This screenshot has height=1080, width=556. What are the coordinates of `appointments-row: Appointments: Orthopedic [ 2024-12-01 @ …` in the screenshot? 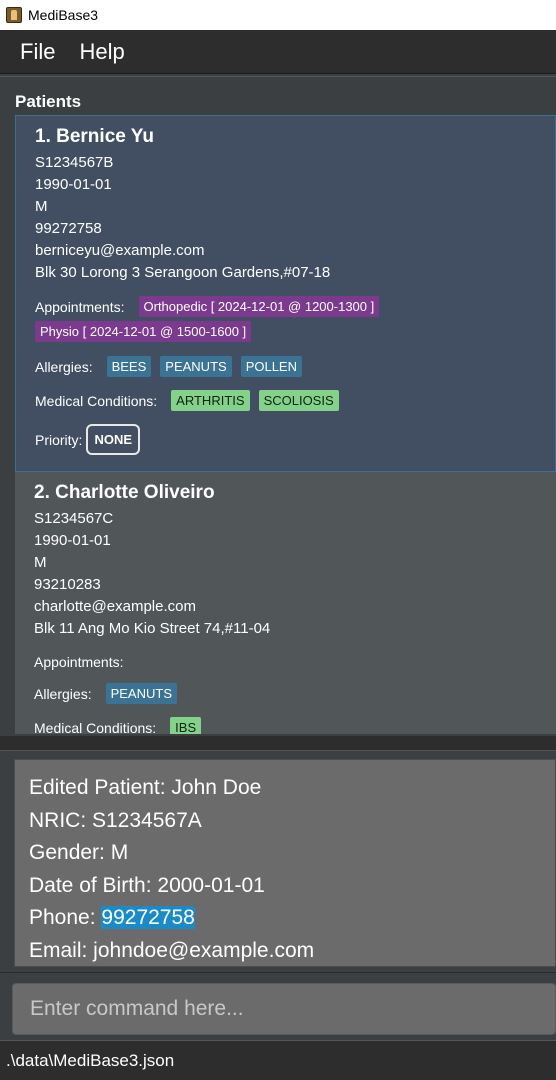 It's located at (295, 306).